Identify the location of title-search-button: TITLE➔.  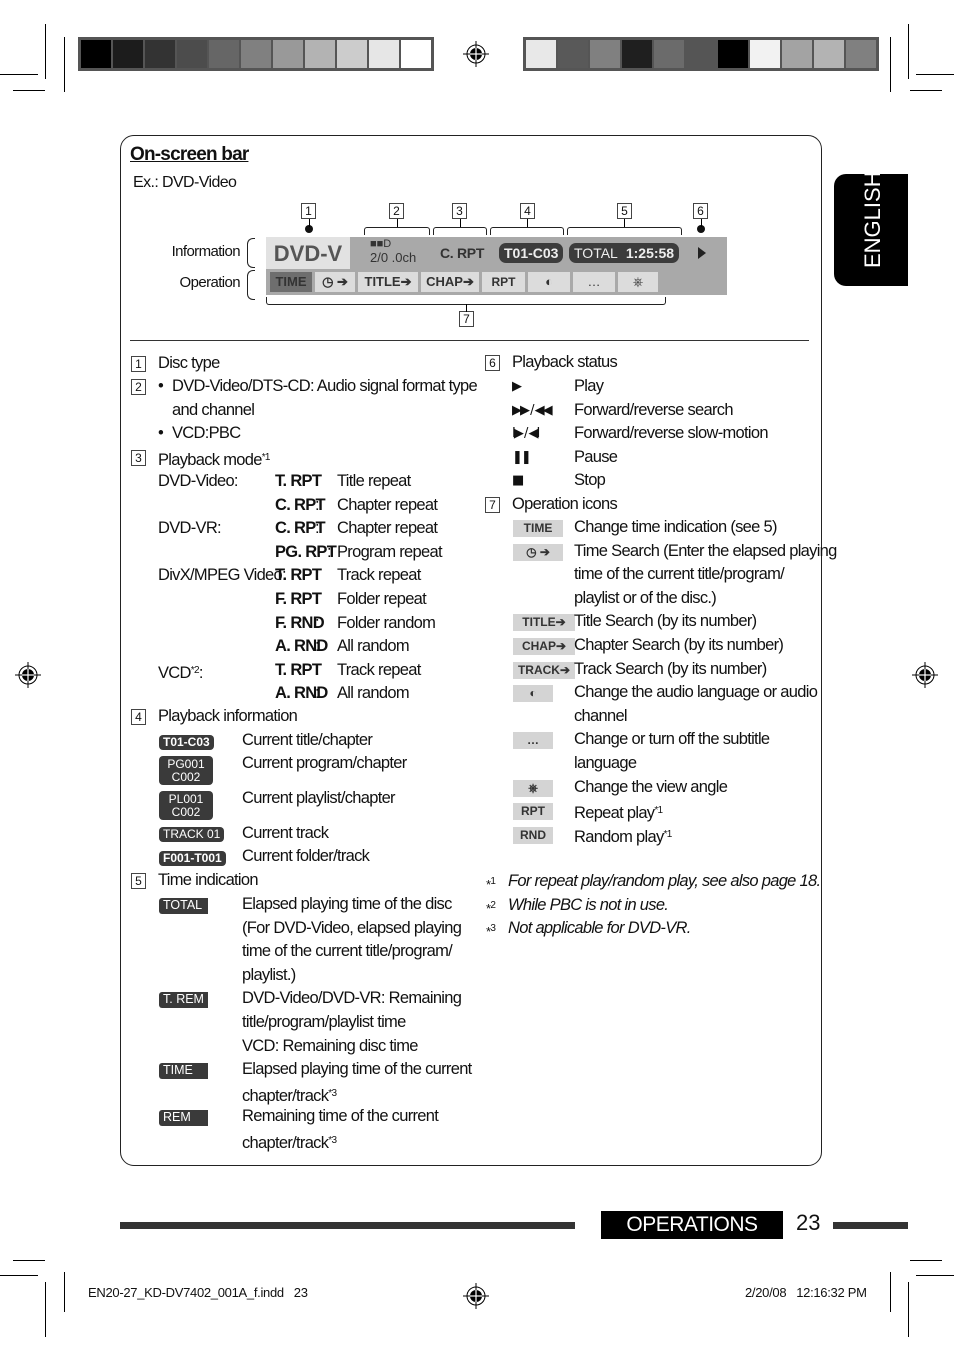
(388, 282).